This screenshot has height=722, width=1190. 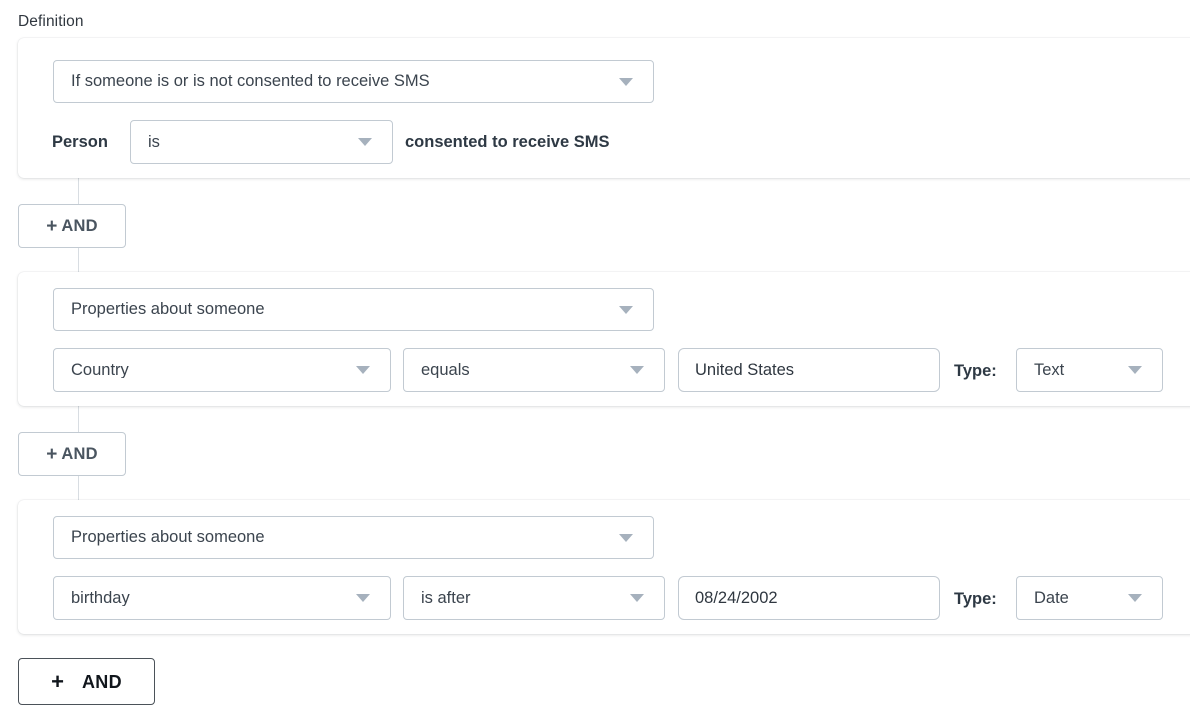 I want to click on consent-suffix-label: consented to receive SMS, so click(x=507, y=142).